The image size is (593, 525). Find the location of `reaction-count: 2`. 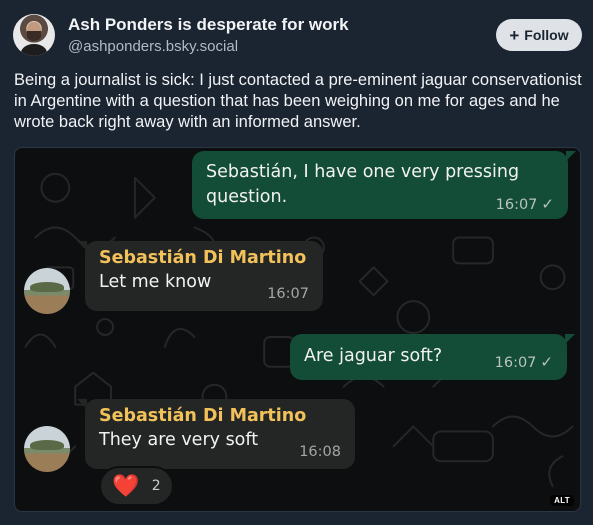

reaction-count: 2 is located at coordinates (156, 486).